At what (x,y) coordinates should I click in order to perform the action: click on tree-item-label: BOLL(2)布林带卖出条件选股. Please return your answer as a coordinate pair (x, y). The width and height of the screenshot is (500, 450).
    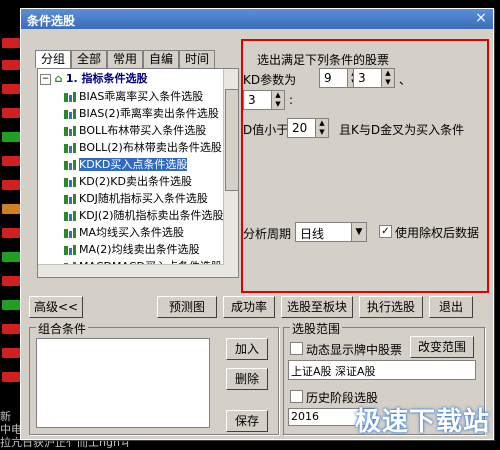
    Looking at the image, I should click on (150, 147).